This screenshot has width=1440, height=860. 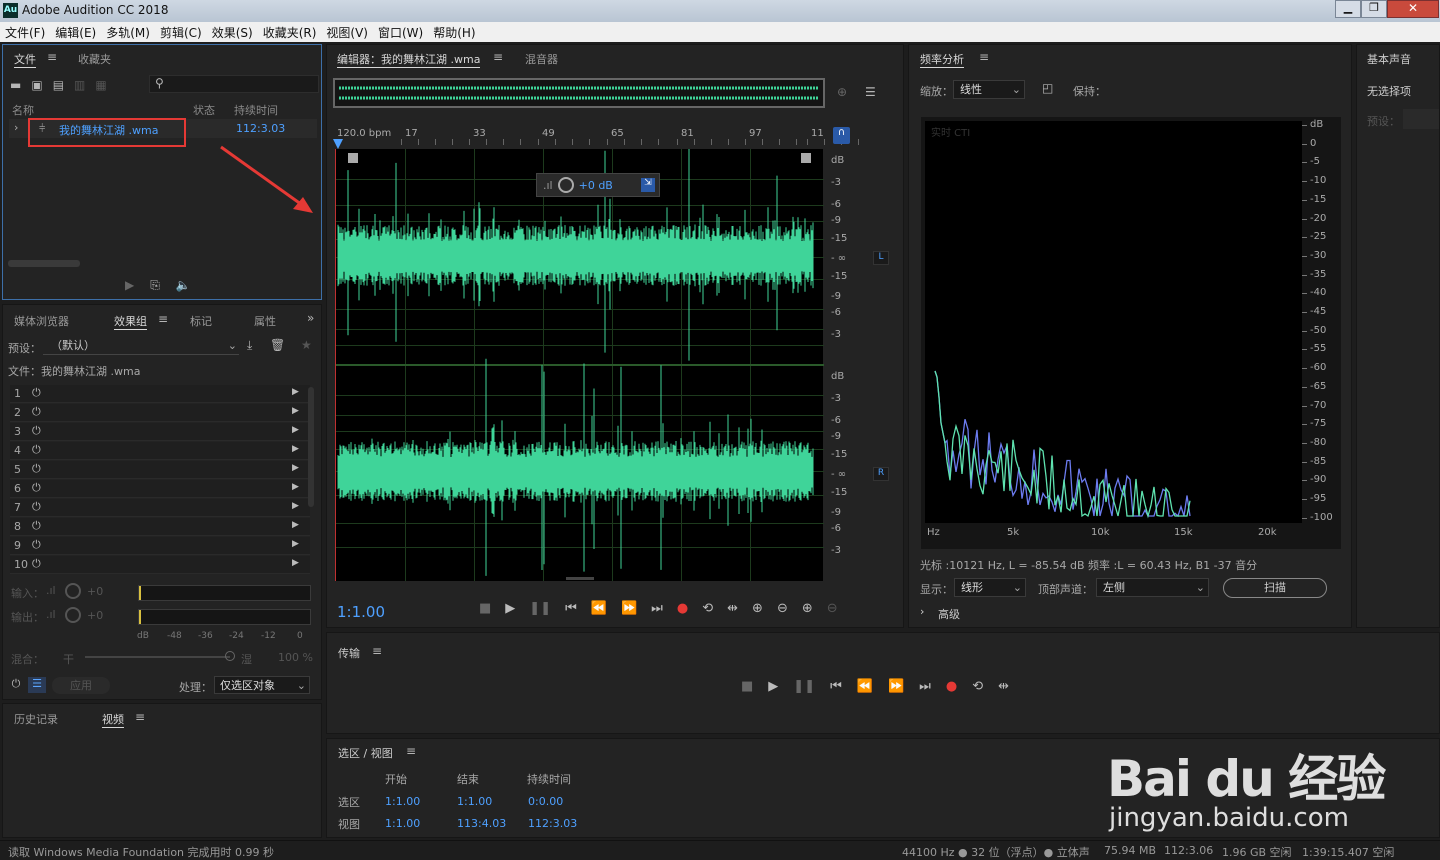 What do you see at coordinates (41, 321) in the screenshot?
I see `tab-media-browser: 媒体浏览器` at bounding box center [41, 321].